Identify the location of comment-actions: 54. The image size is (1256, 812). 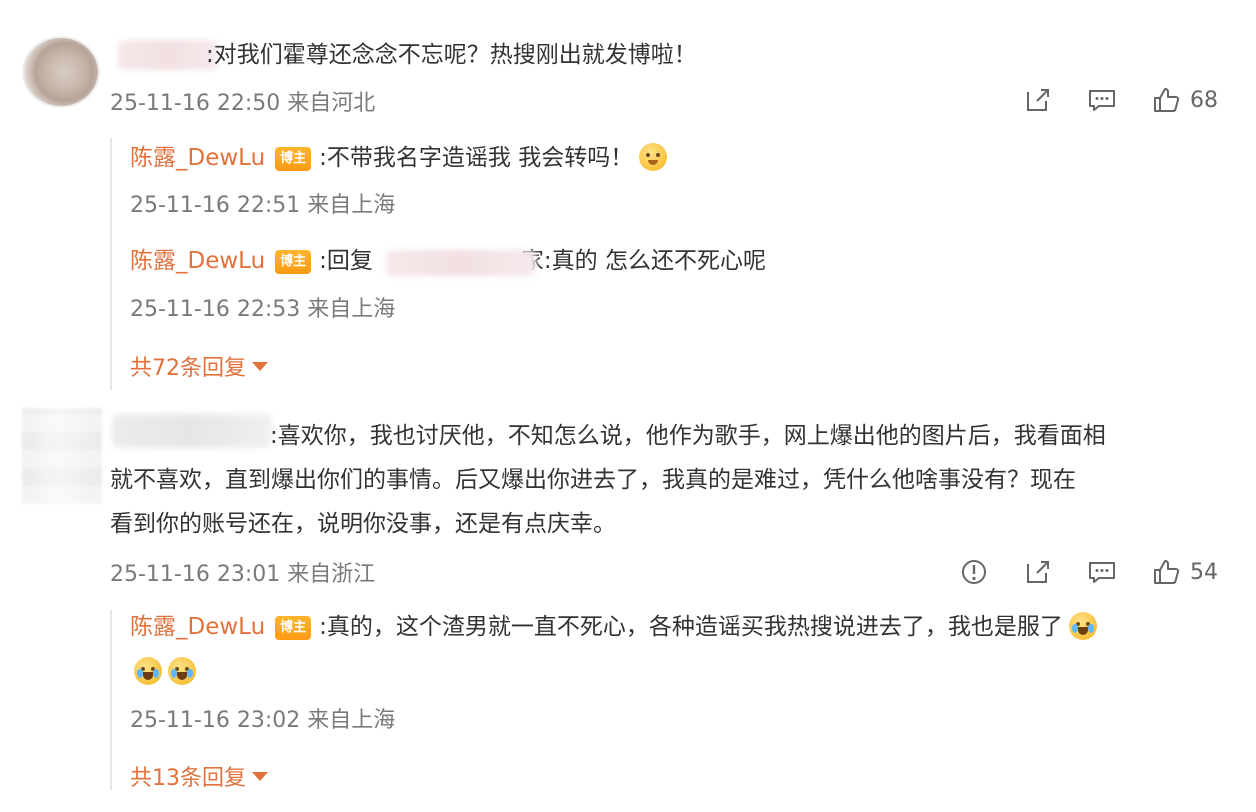
(1088, 572).